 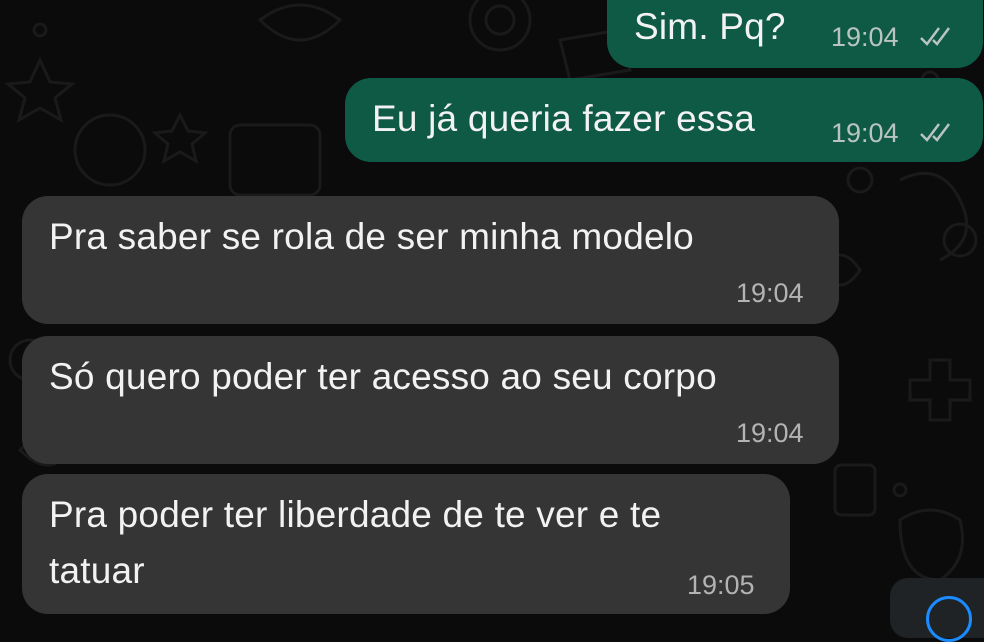 I want to click on scroll-to-bottom-icon, so click(x=949, y=619).